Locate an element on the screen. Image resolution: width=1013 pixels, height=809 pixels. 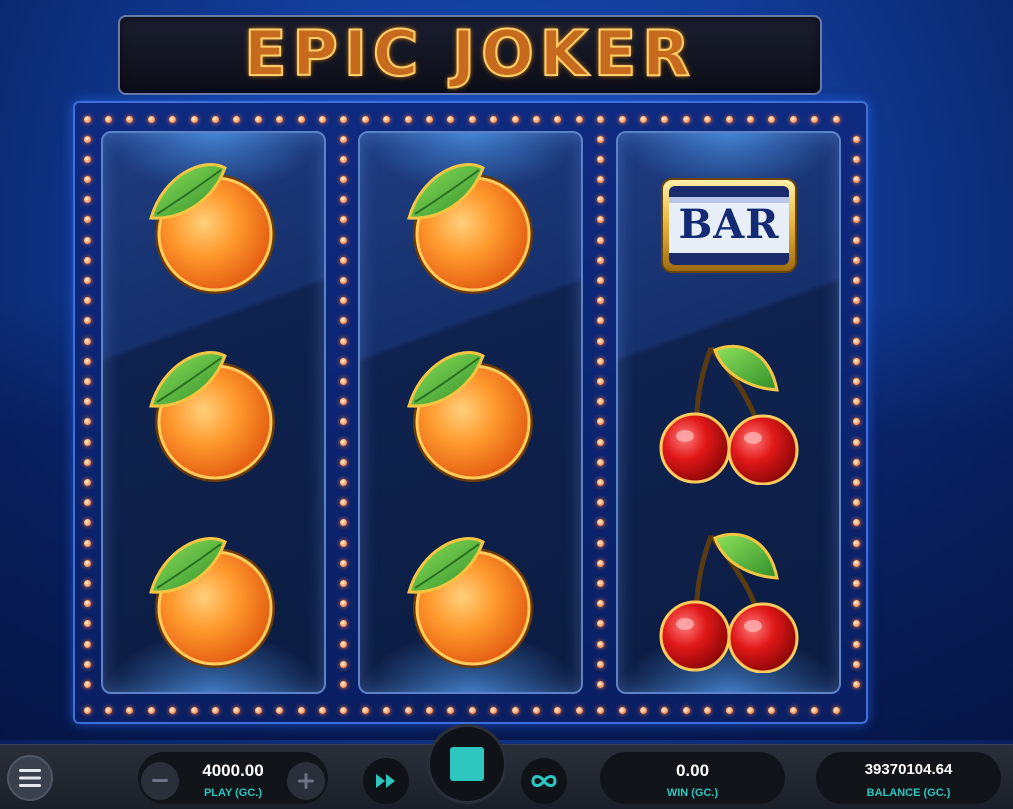
play-value: 4000.00 is located at coordinates (233, 770).